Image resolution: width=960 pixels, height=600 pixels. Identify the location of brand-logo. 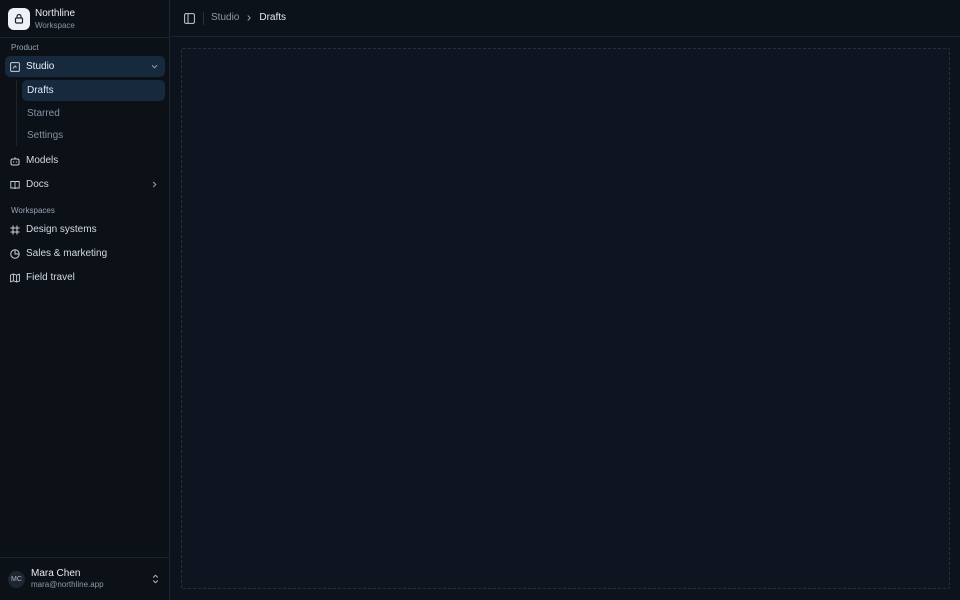
(19, 19).